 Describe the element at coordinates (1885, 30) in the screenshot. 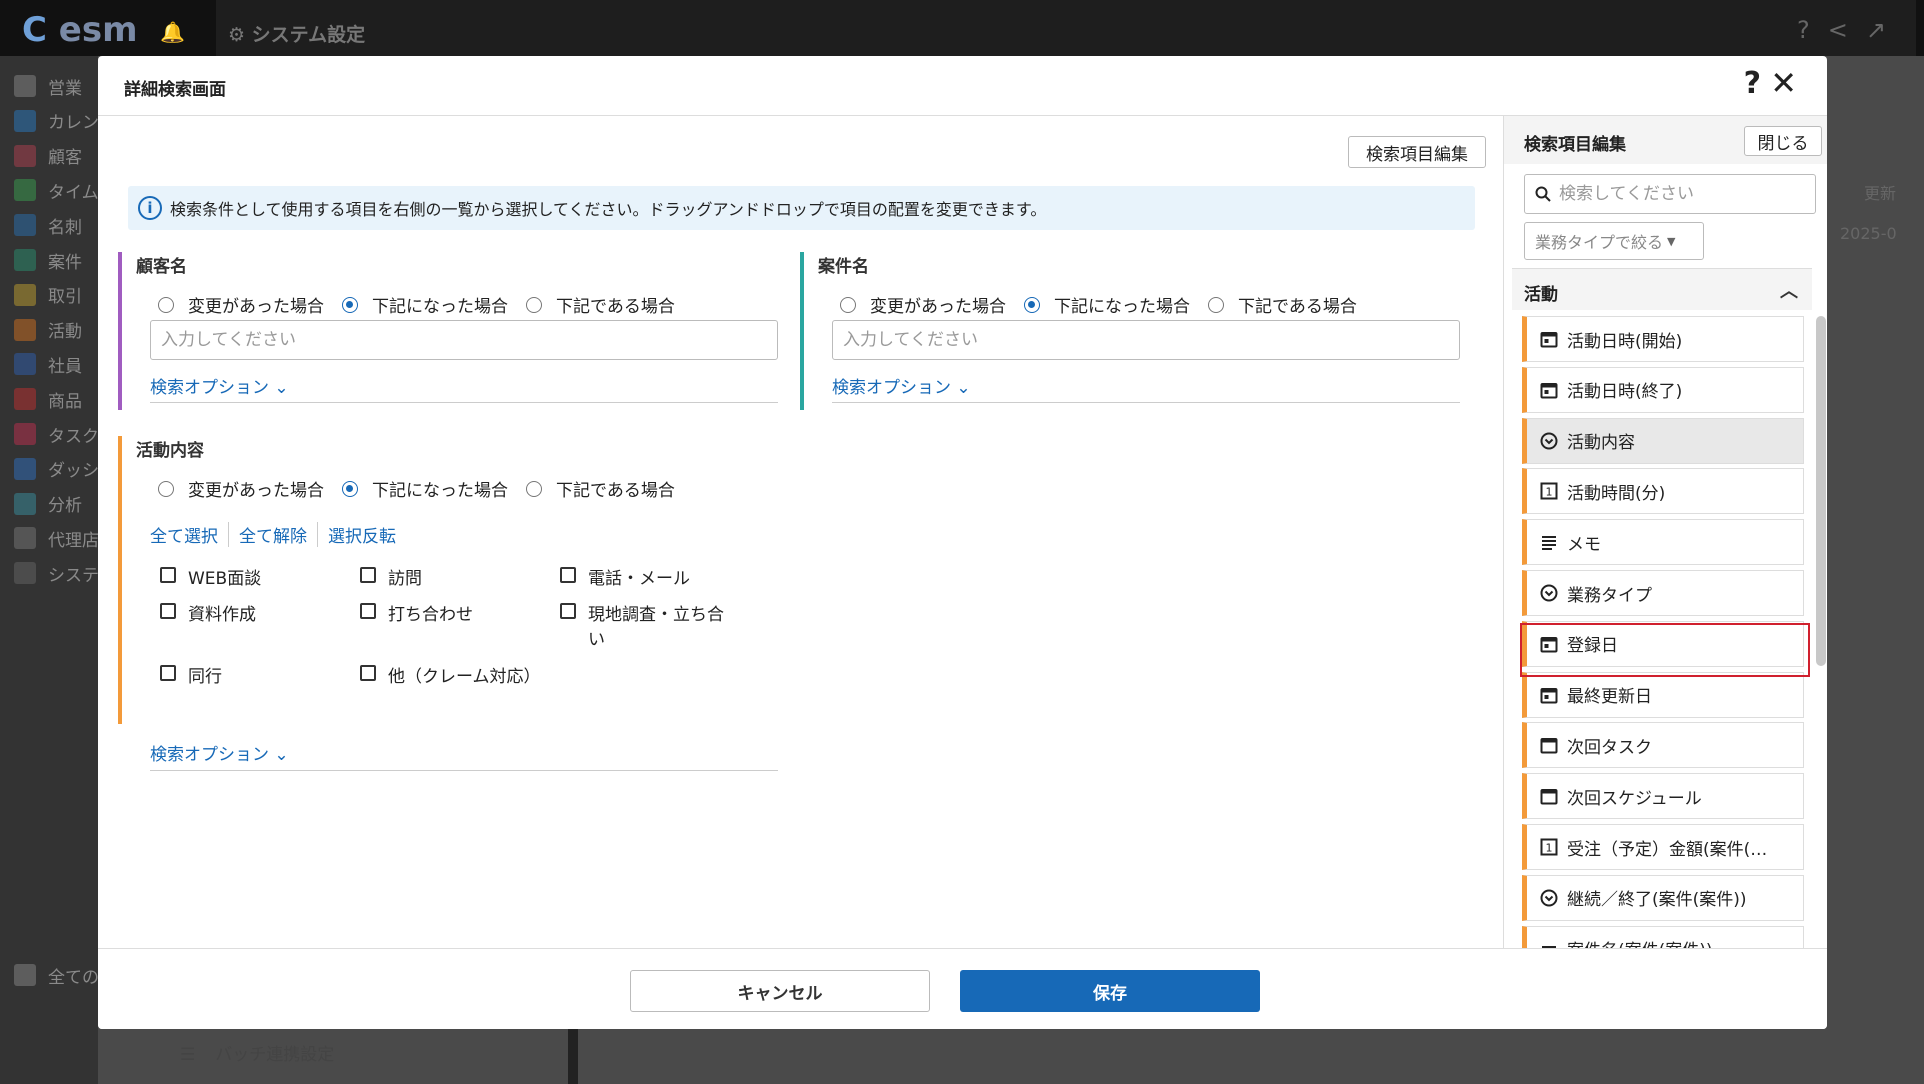

I see `external-link-icon: ↗` at that location.